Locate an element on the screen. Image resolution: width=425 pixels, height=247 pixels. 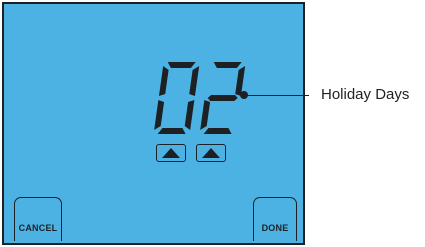
increment-tens-button is located at coordinates (171, 153).